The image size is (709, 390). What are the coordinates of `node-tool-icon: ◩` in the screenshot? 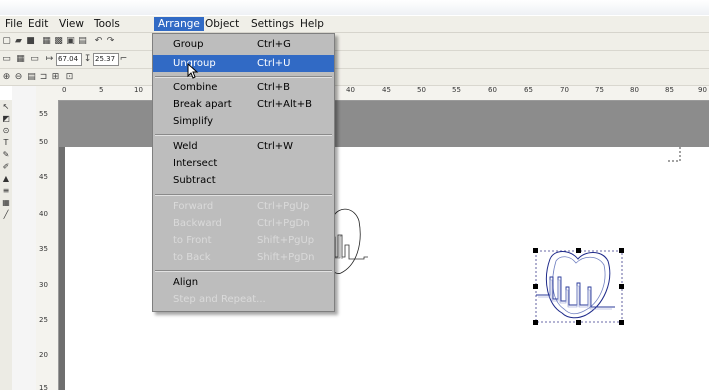 It's located at (6, 119).